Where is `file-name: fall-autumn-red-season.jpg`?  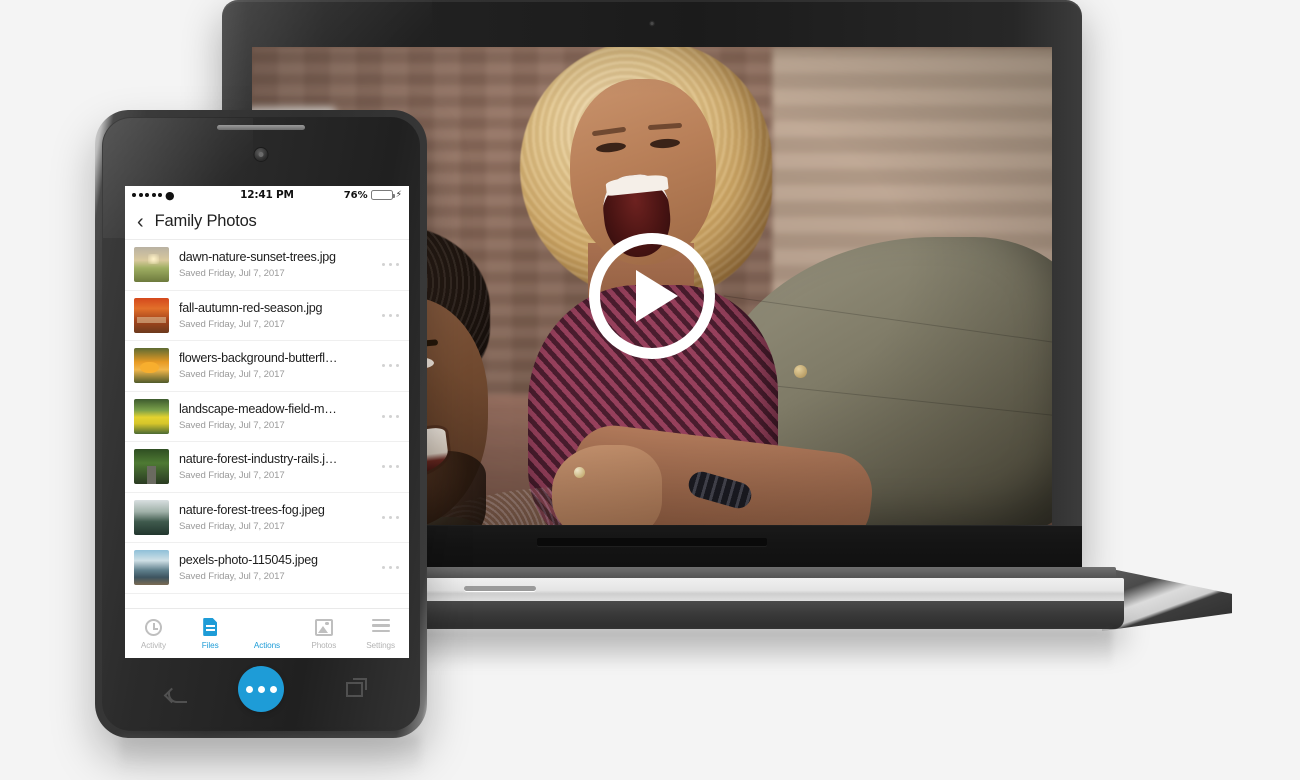 file-name: fall-autumn-red-season.jpg is located at coordinates (251, 307).